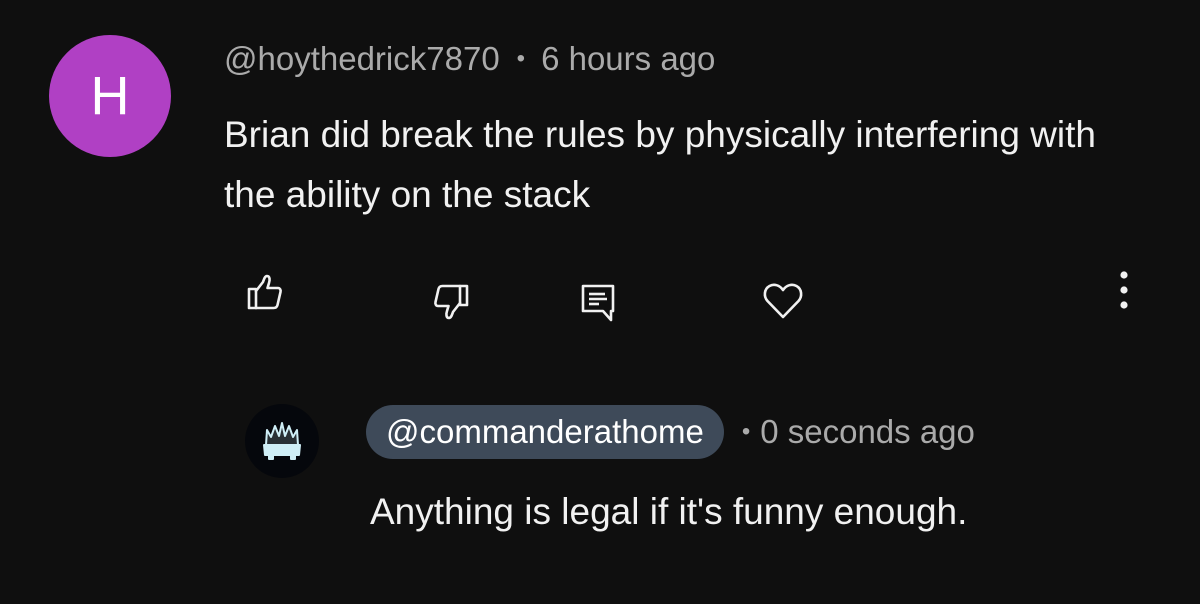  I want to click on more-vertical-icon, so click(1124, 290).